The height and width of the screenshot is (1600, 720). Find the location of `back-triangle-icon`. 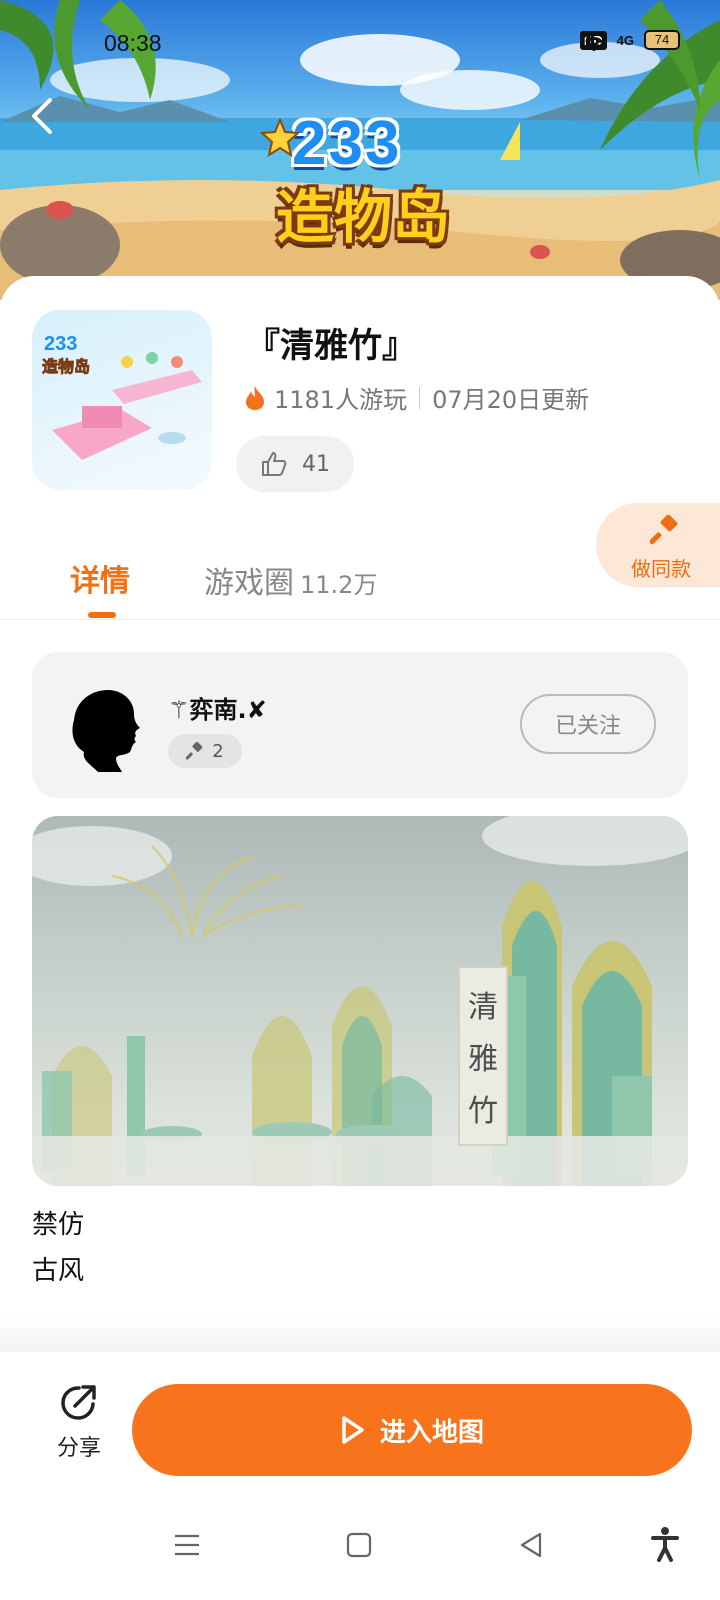

back-triangle-icon is located at coordinates (531, 1545).